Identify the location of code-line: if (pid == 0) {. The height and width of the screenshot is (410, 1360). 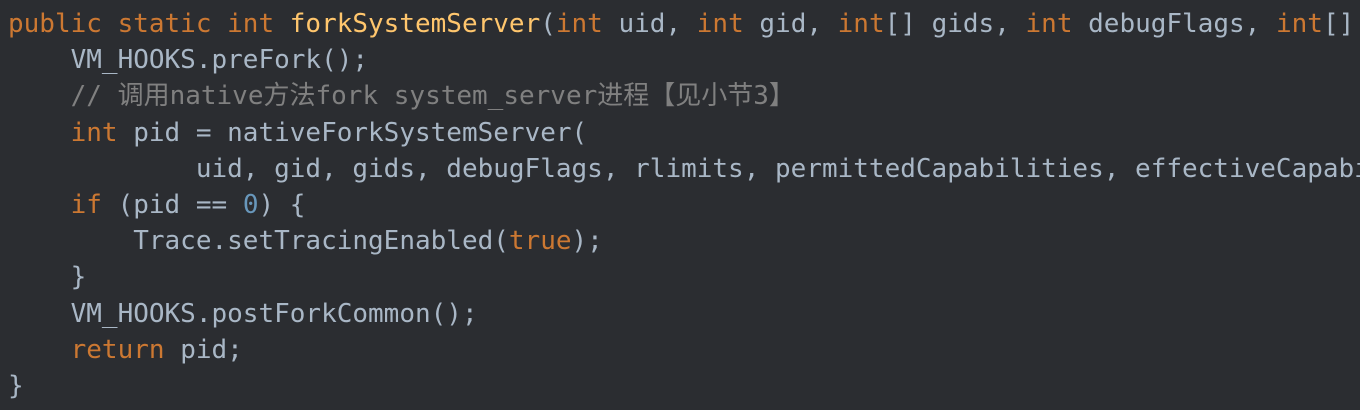
(684, 205).